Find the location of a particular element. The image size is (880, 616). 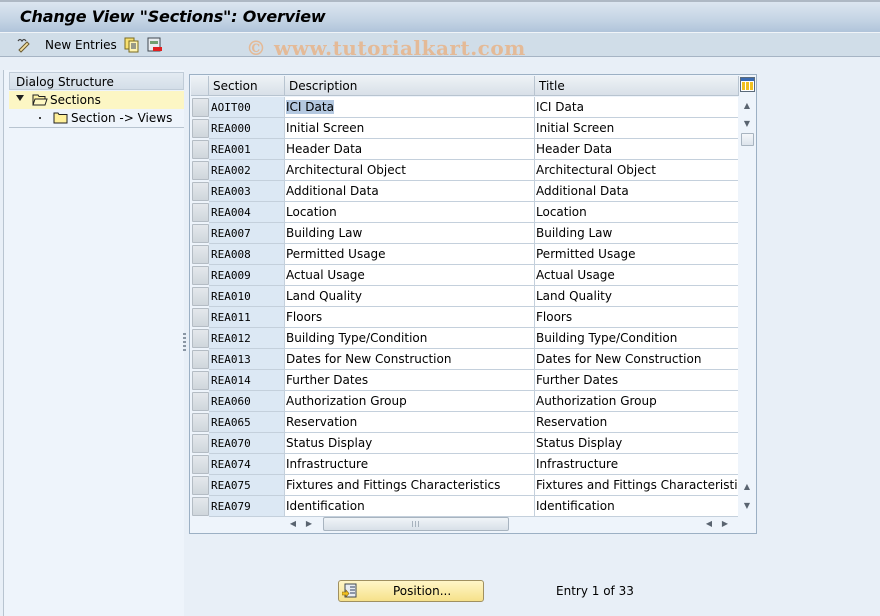

cell-description: Dates for New Construction is located at coordinates (410, 359).